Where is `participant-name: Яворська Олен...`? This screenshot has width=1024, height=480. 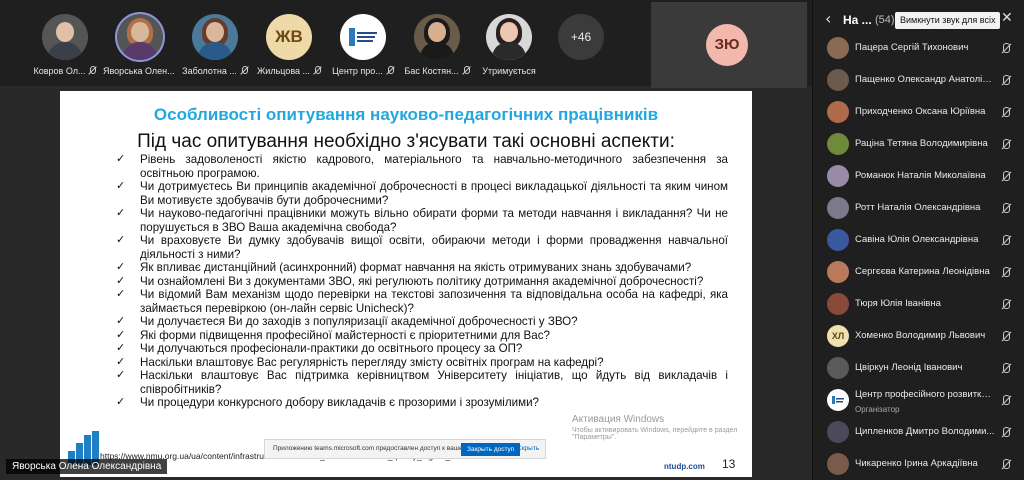 participant-name: Яворська Олен... is located at coordinates (139, 71).